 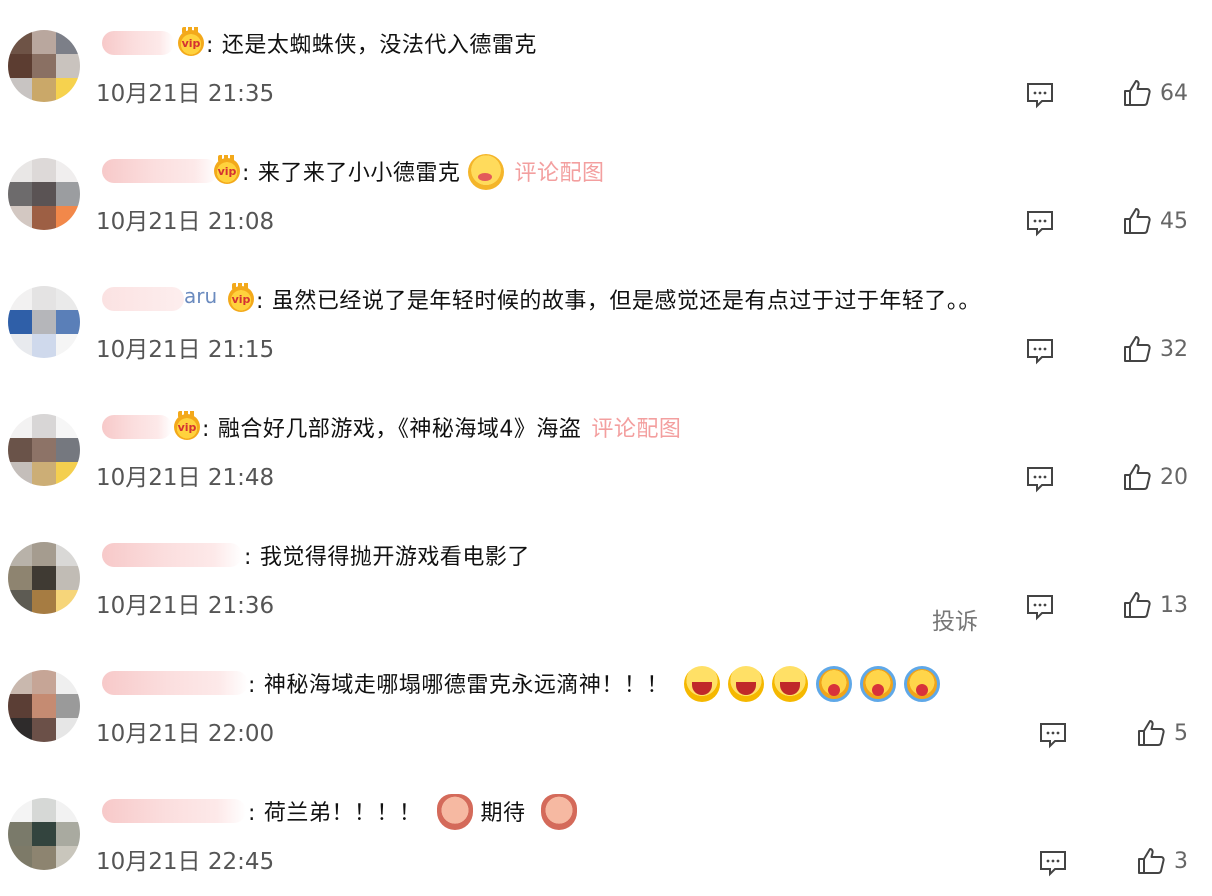 What do you see at coordinates (399, 429) in the screenshot?
I see `comment-text: 融合好几部游戏，《神秘海域4》海盗` at bounding box center [399, 429].